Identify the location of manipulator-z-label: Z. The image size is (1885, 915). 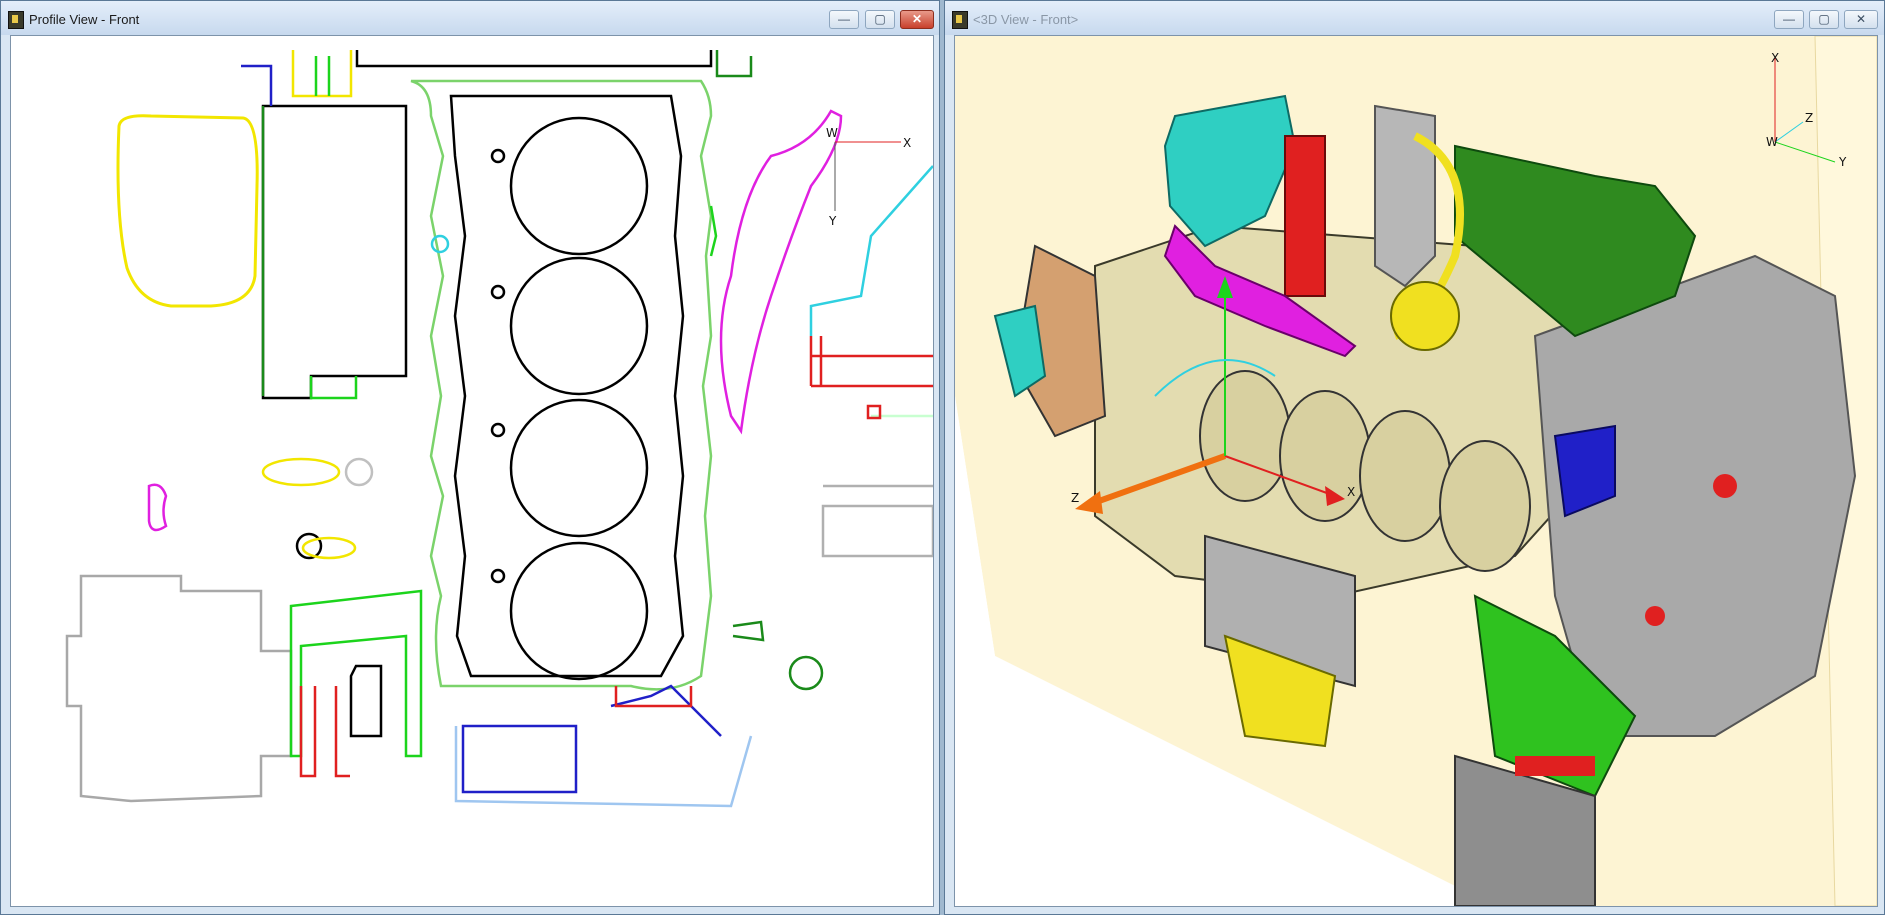
(1075, 498).